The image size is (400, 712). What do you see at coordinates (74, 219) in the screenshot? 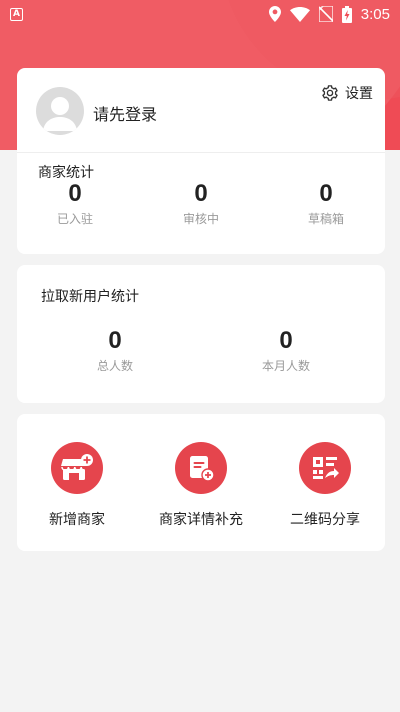
I see `stat-label: 已入驻` at bounding box center [74, 219].